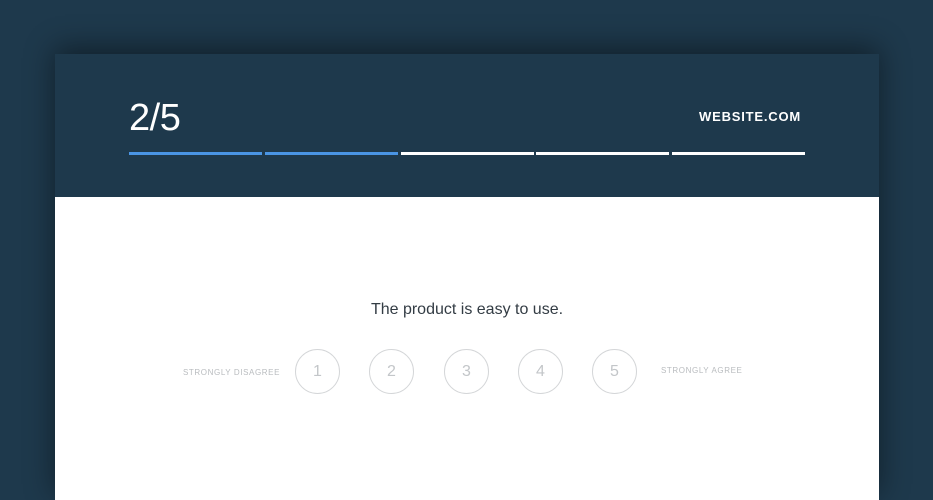 This screenshot has height=500, width=933. Describe the element at coordinates (466, 371) in the screenshot. I see `rating-option-3: 3` at that location.